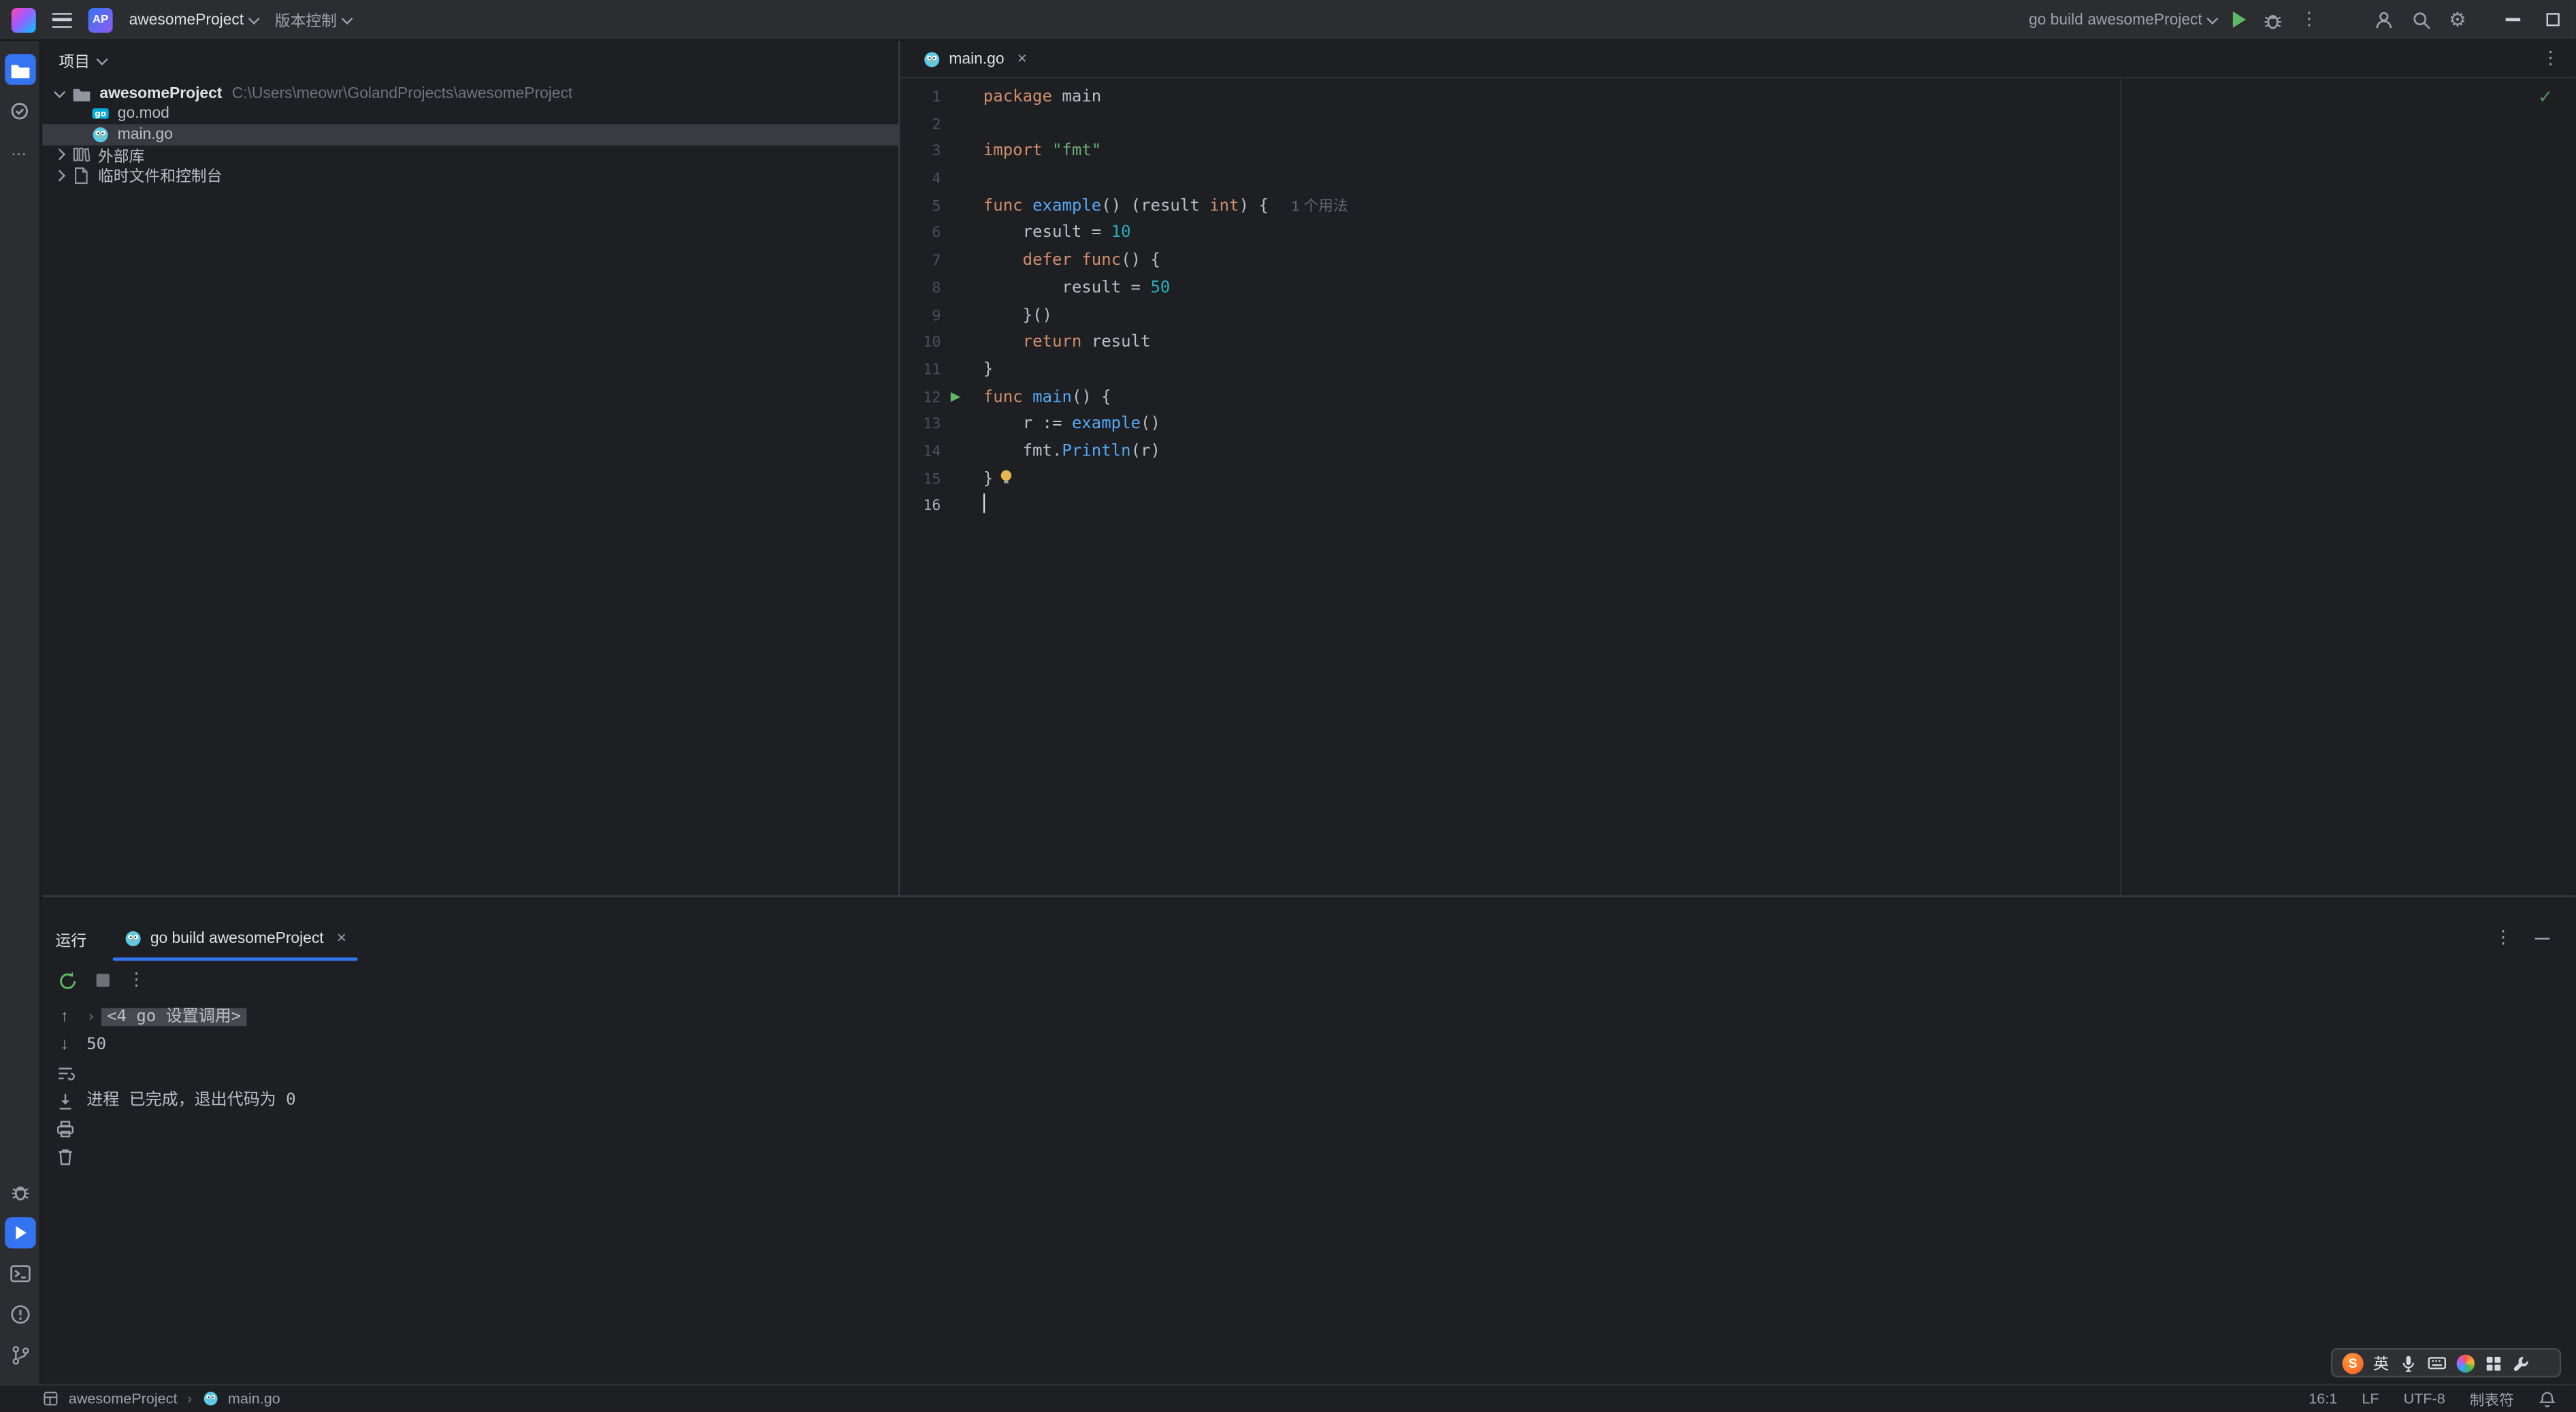 This screenshot has width=2576, height=1412. What do you see at coordinates (173, 1017) in the screenshot?
I see `folded-command-text: <4 go 设置调用>` at bounding box center [173, 1017].